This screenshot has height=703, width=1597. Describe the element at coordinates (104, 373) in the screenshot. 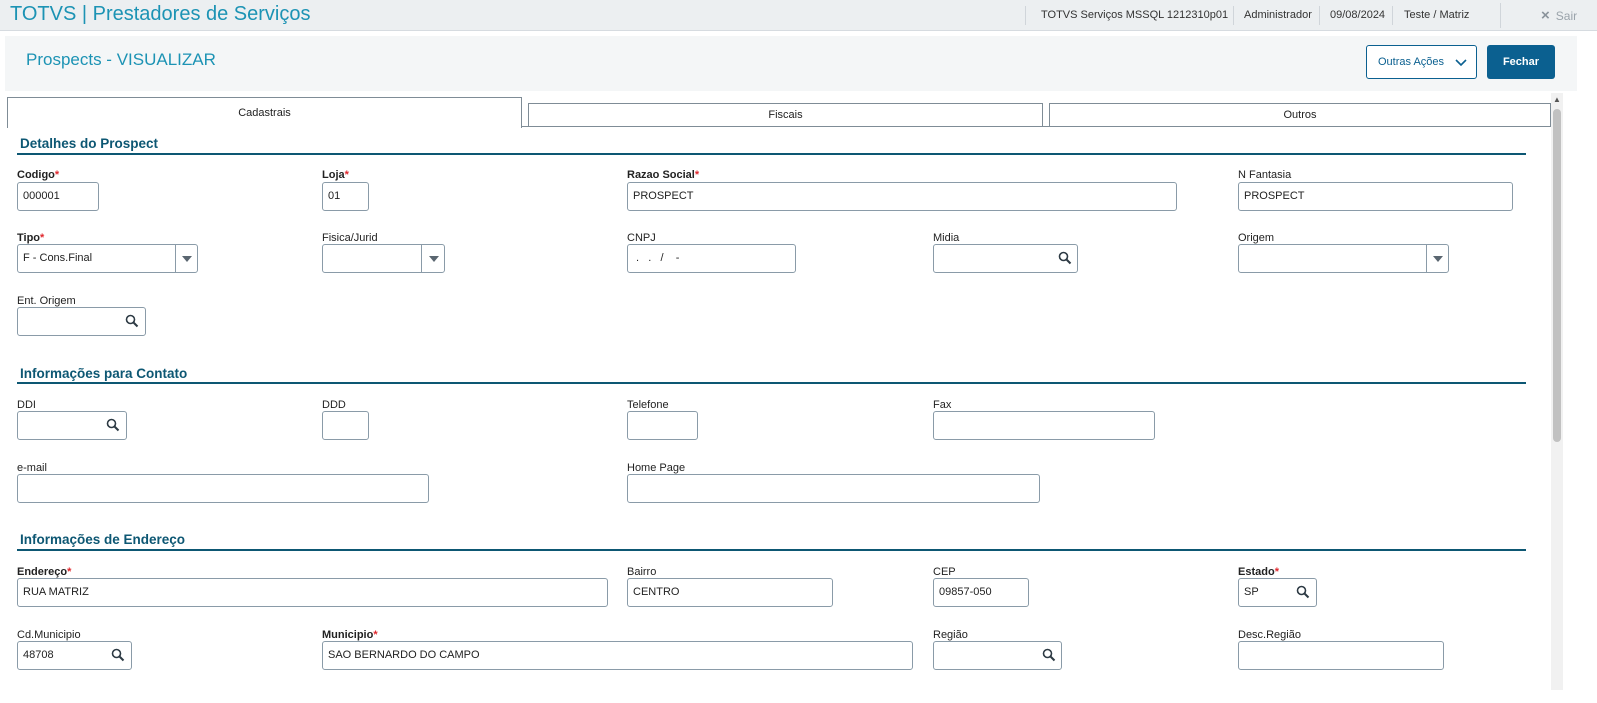

I see `section-title-contato: Informações para Contato` at that location.